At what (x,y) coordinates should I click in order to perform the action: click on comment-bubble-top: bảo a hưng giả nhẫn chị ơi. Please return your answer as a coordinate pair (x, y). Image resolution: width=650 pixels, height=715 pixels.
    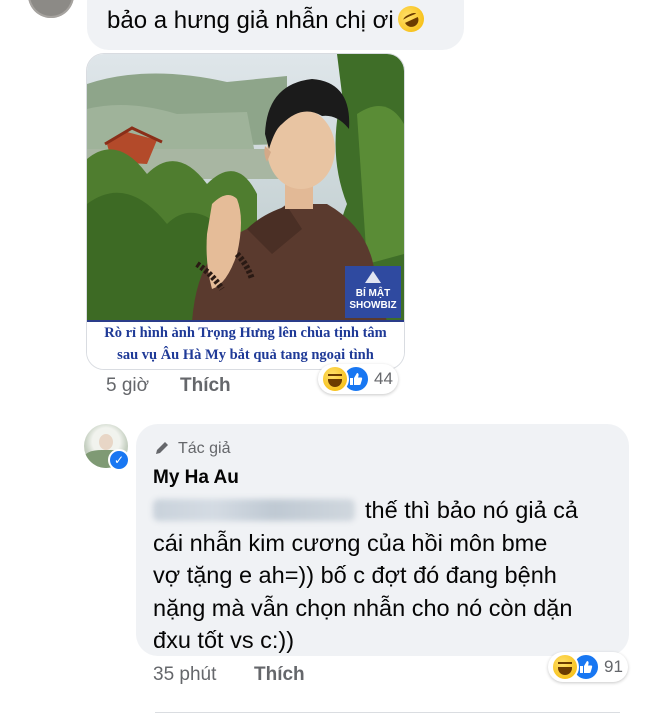
    Looking at the image, I should click on (275, 25).